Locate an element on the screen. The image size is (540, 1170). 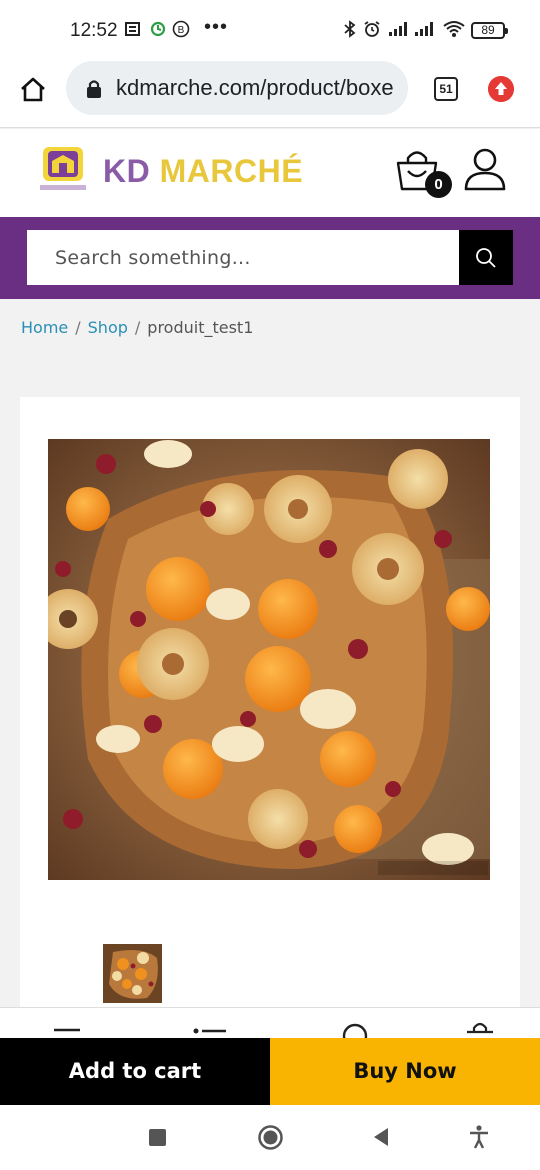
buy-now-button: Buy Now is located at coordinates (405, 1071).